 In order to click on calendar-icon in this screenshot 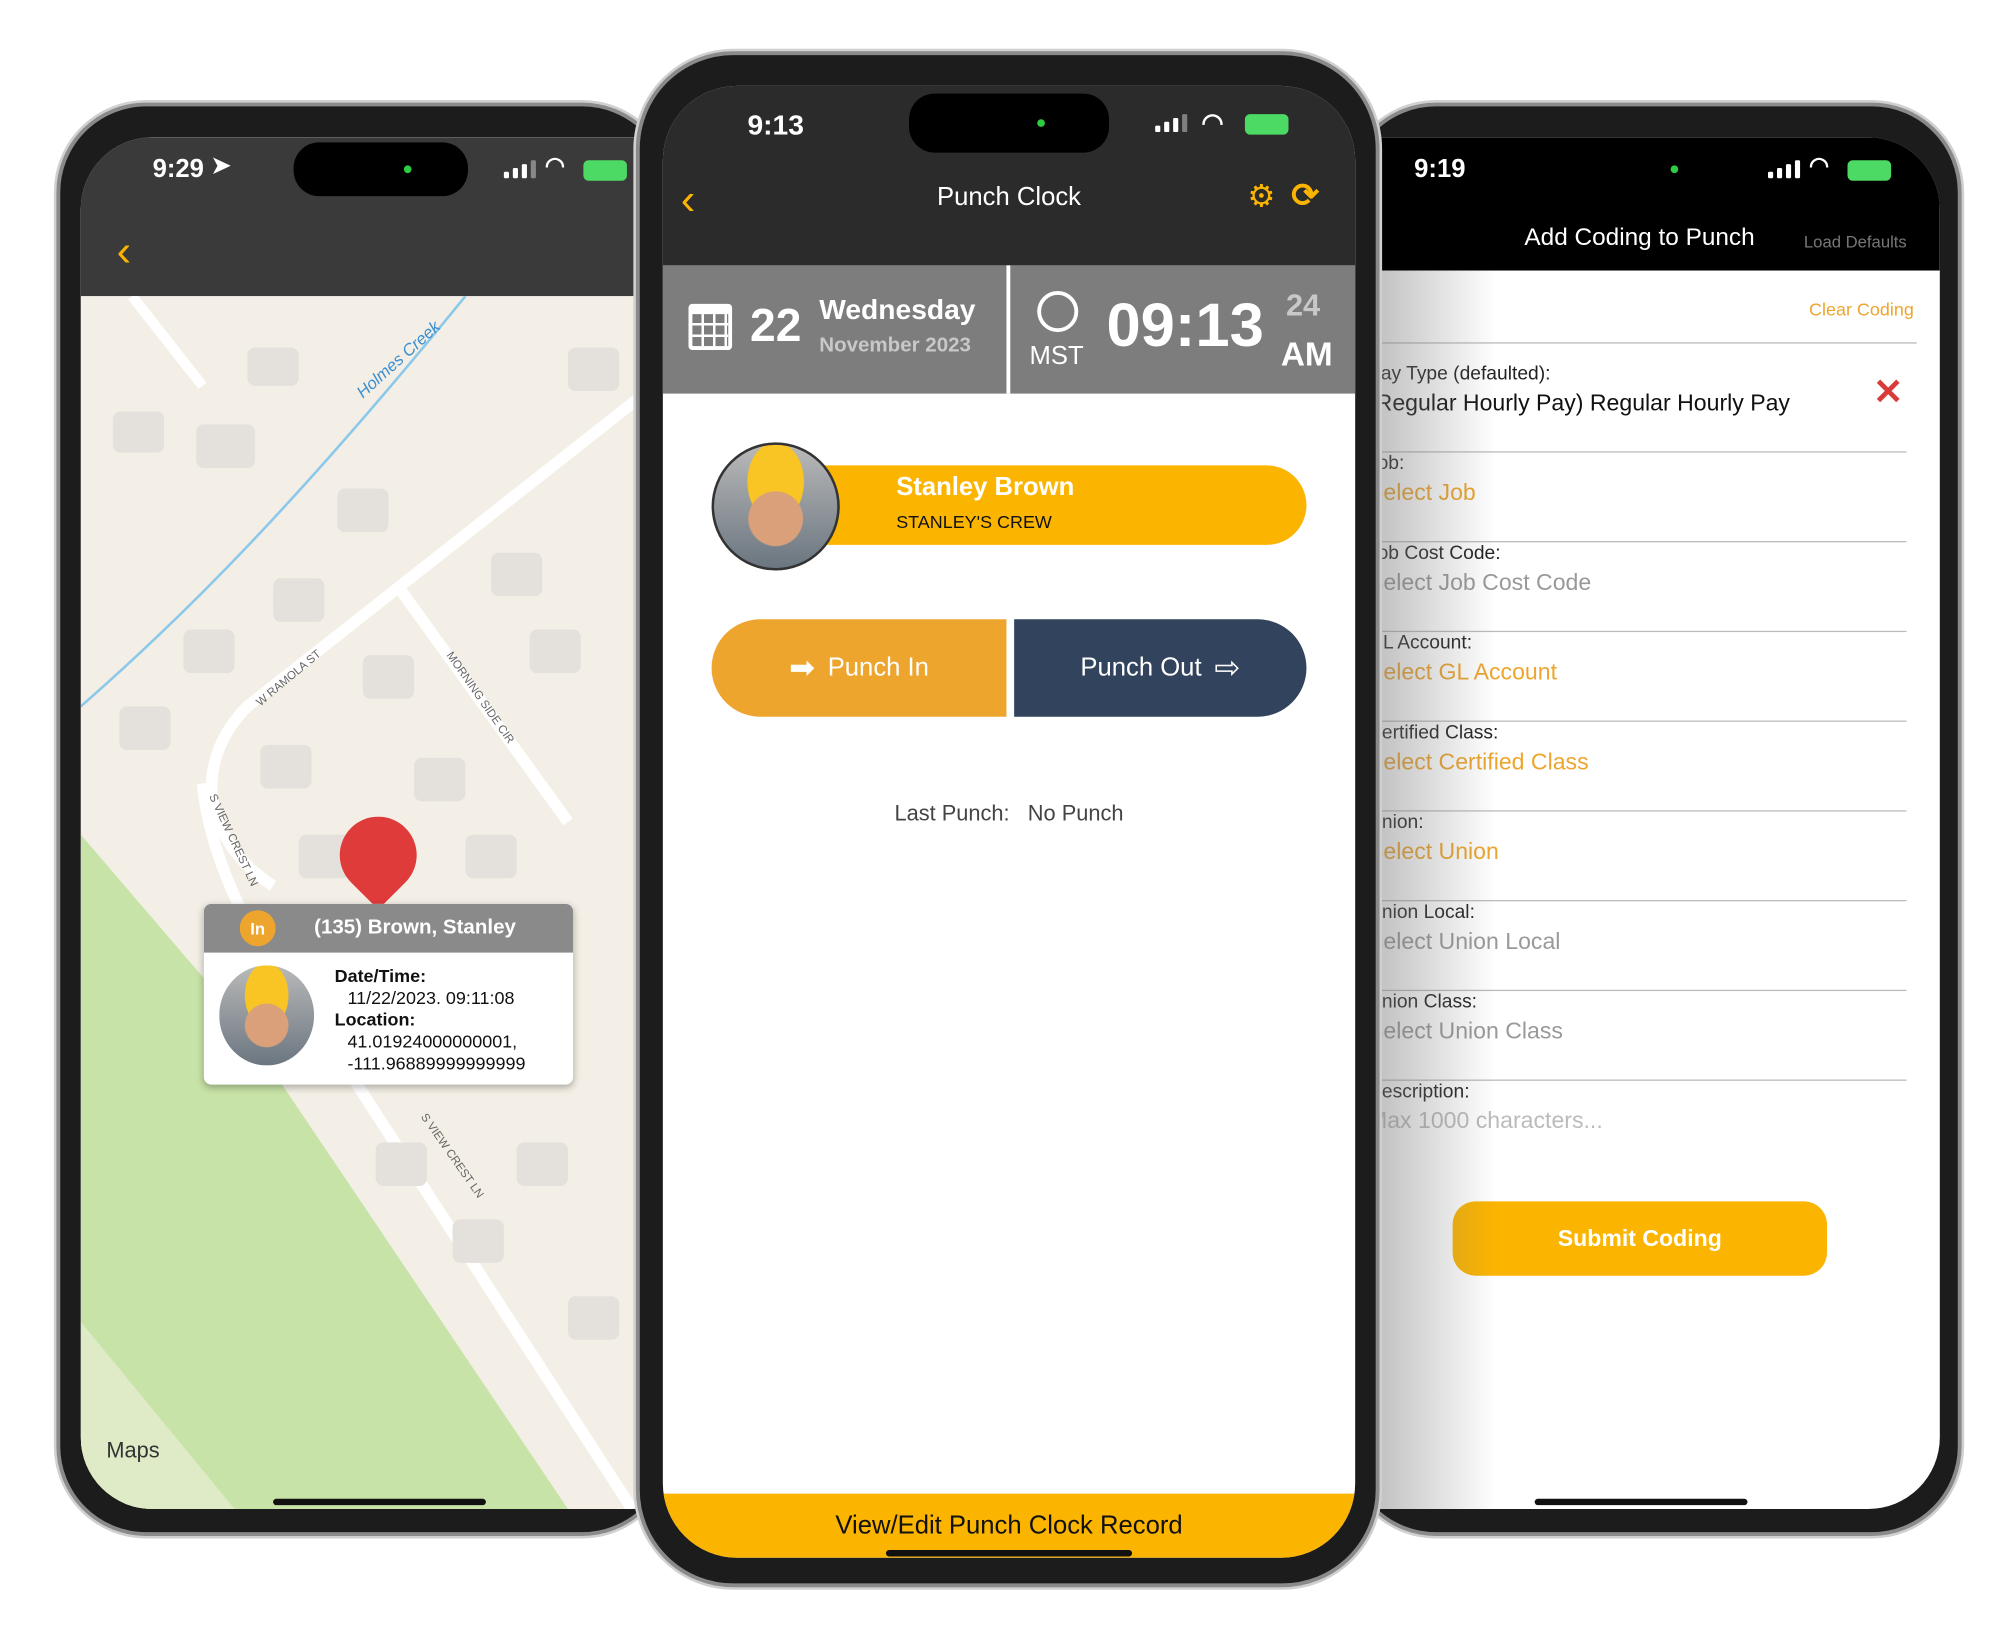, I will do `click(710, 327)`.